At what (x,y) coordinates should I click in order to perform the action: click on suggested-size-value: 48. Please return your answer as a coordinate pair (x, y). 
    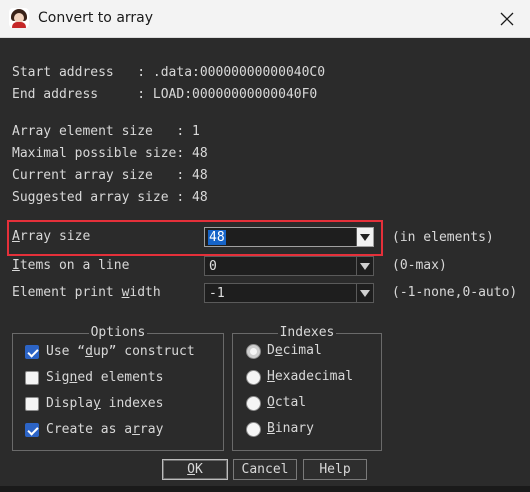
    Looking at the image, I should click on (200, 197).